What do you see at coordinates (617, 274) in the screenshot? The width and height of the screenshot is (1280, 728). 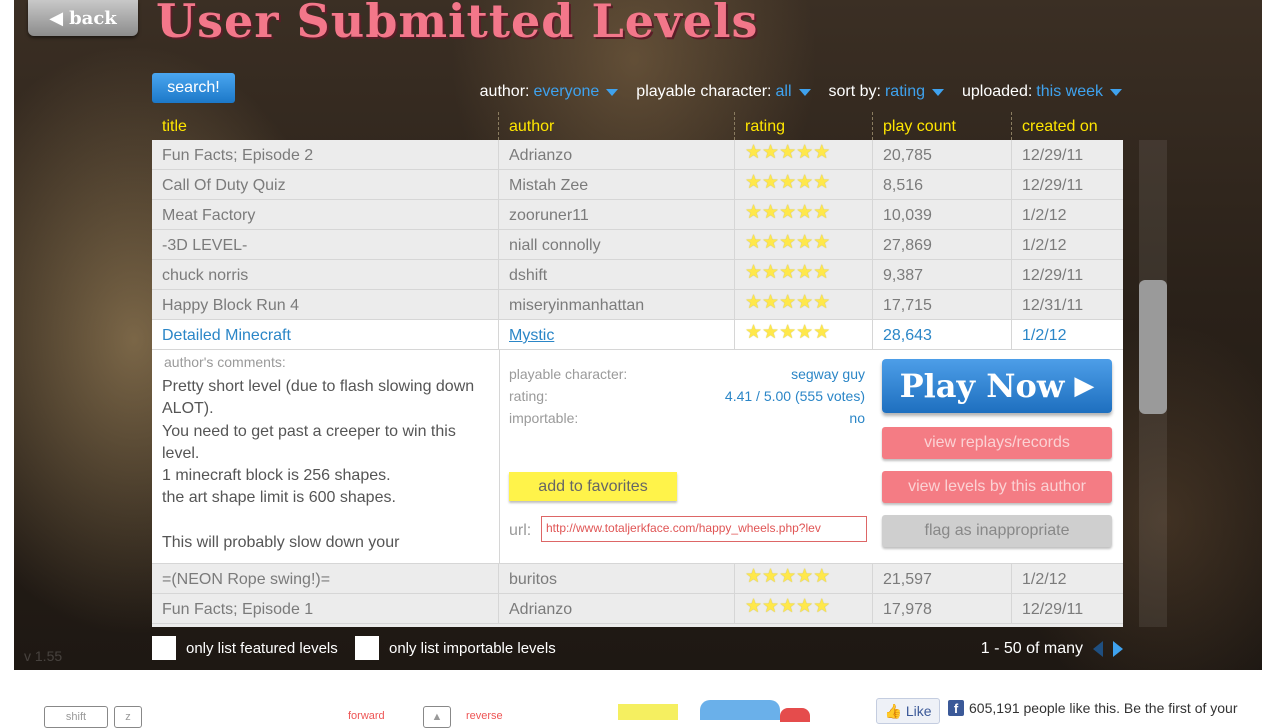 I see `row-author: dshift` at bounding box center [617, 274].